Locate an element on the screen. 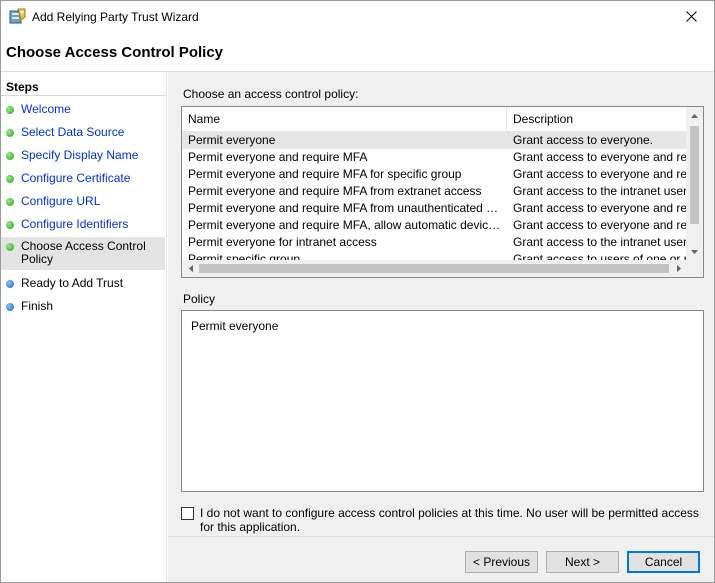 This screenshot has width=715, height=583. scroll-up-arrow-icon is located at coordinates (694, 115).